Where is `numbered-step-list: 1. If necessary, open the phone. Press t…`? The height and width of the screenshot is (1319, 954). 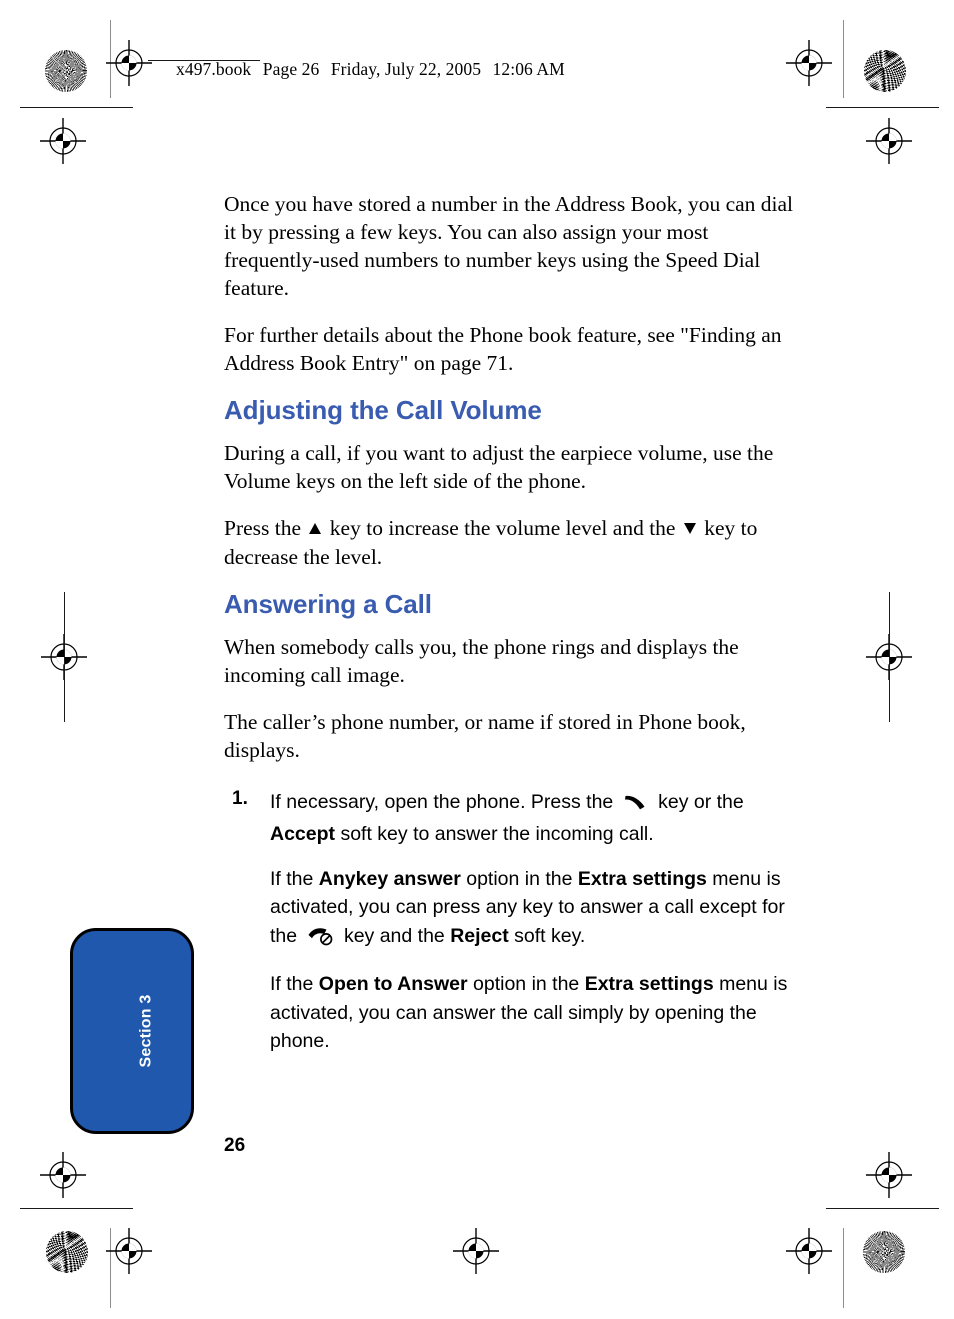
numbered-step-list: 1. If necessary, open the phone. Press t… is located at coordinates (513, 922).